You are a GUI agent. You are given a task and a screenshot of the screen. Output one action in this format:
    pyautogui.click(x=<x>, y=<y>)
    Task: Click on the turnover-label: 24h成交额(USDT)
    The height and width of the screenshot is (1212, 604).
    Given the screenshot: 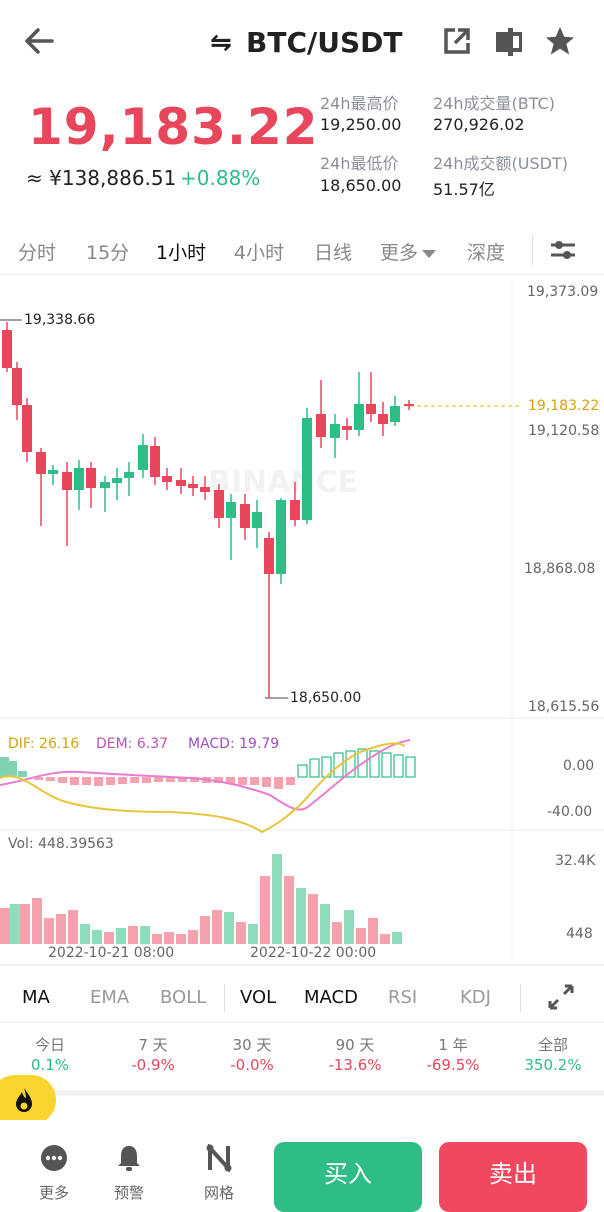 What is the action you would take?
    pyautogui.click(x=500, y=163)
    